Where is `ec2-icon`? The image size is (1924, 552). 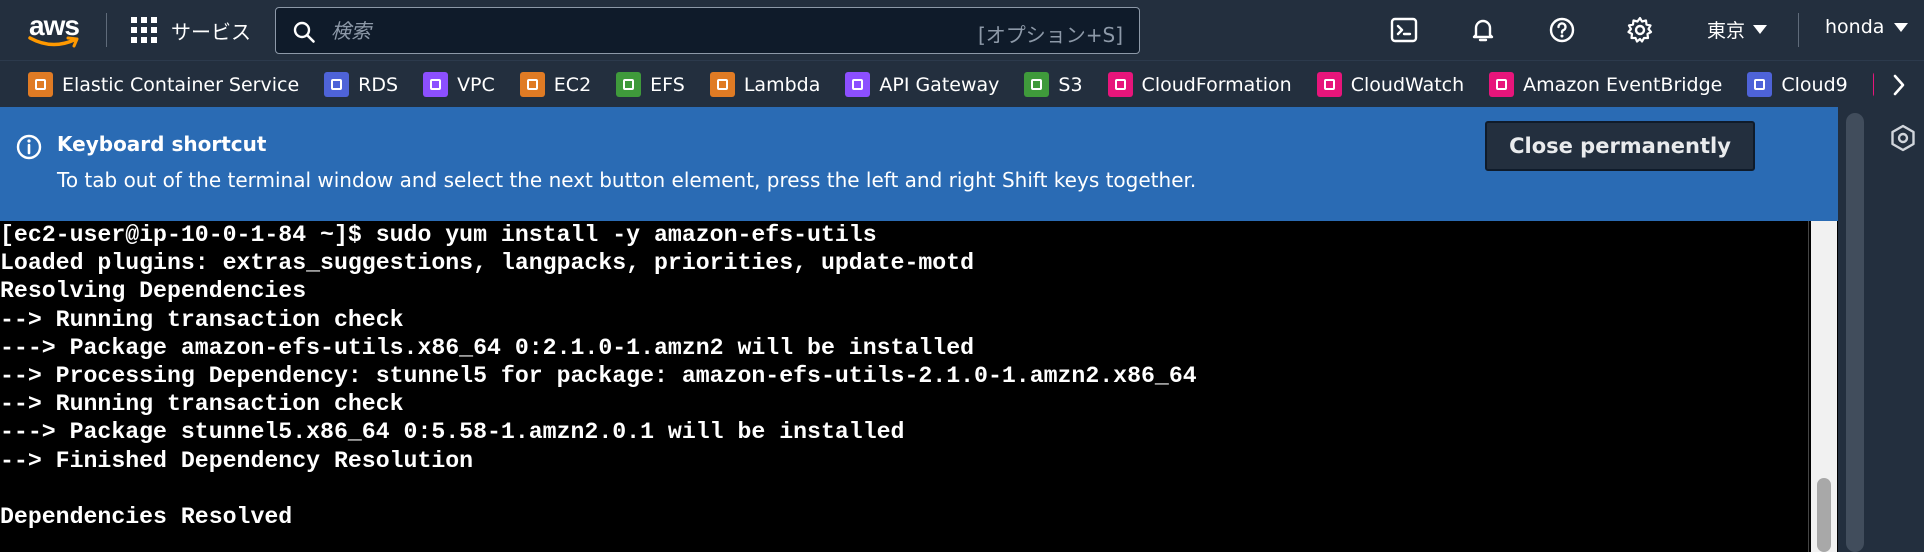
ec2-icon is located at coordinates (532, 84).